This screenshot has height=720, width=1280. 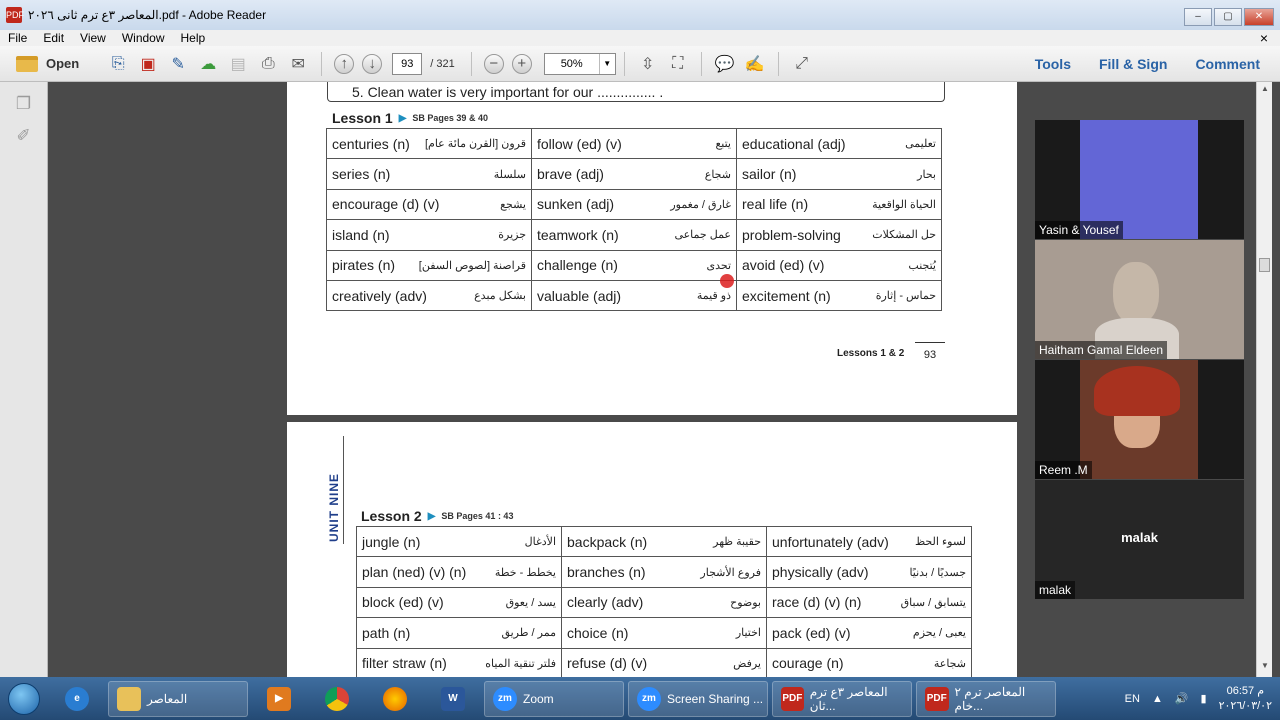 I want to click on vocab-english: real life (n), so click(x=775, y=204).